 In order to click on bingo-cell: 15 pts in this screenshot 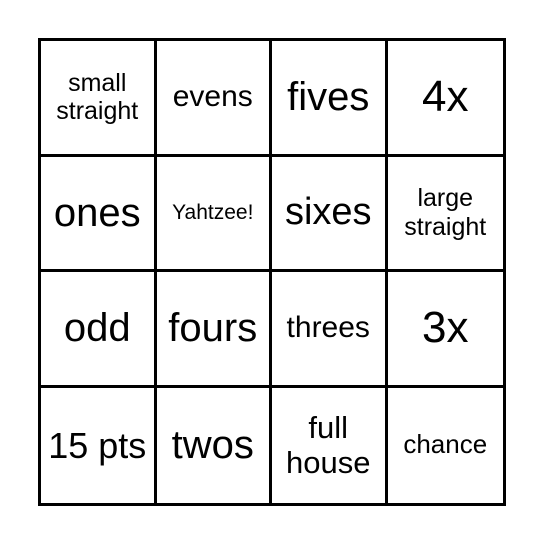, I will do `click(99, 445)`.